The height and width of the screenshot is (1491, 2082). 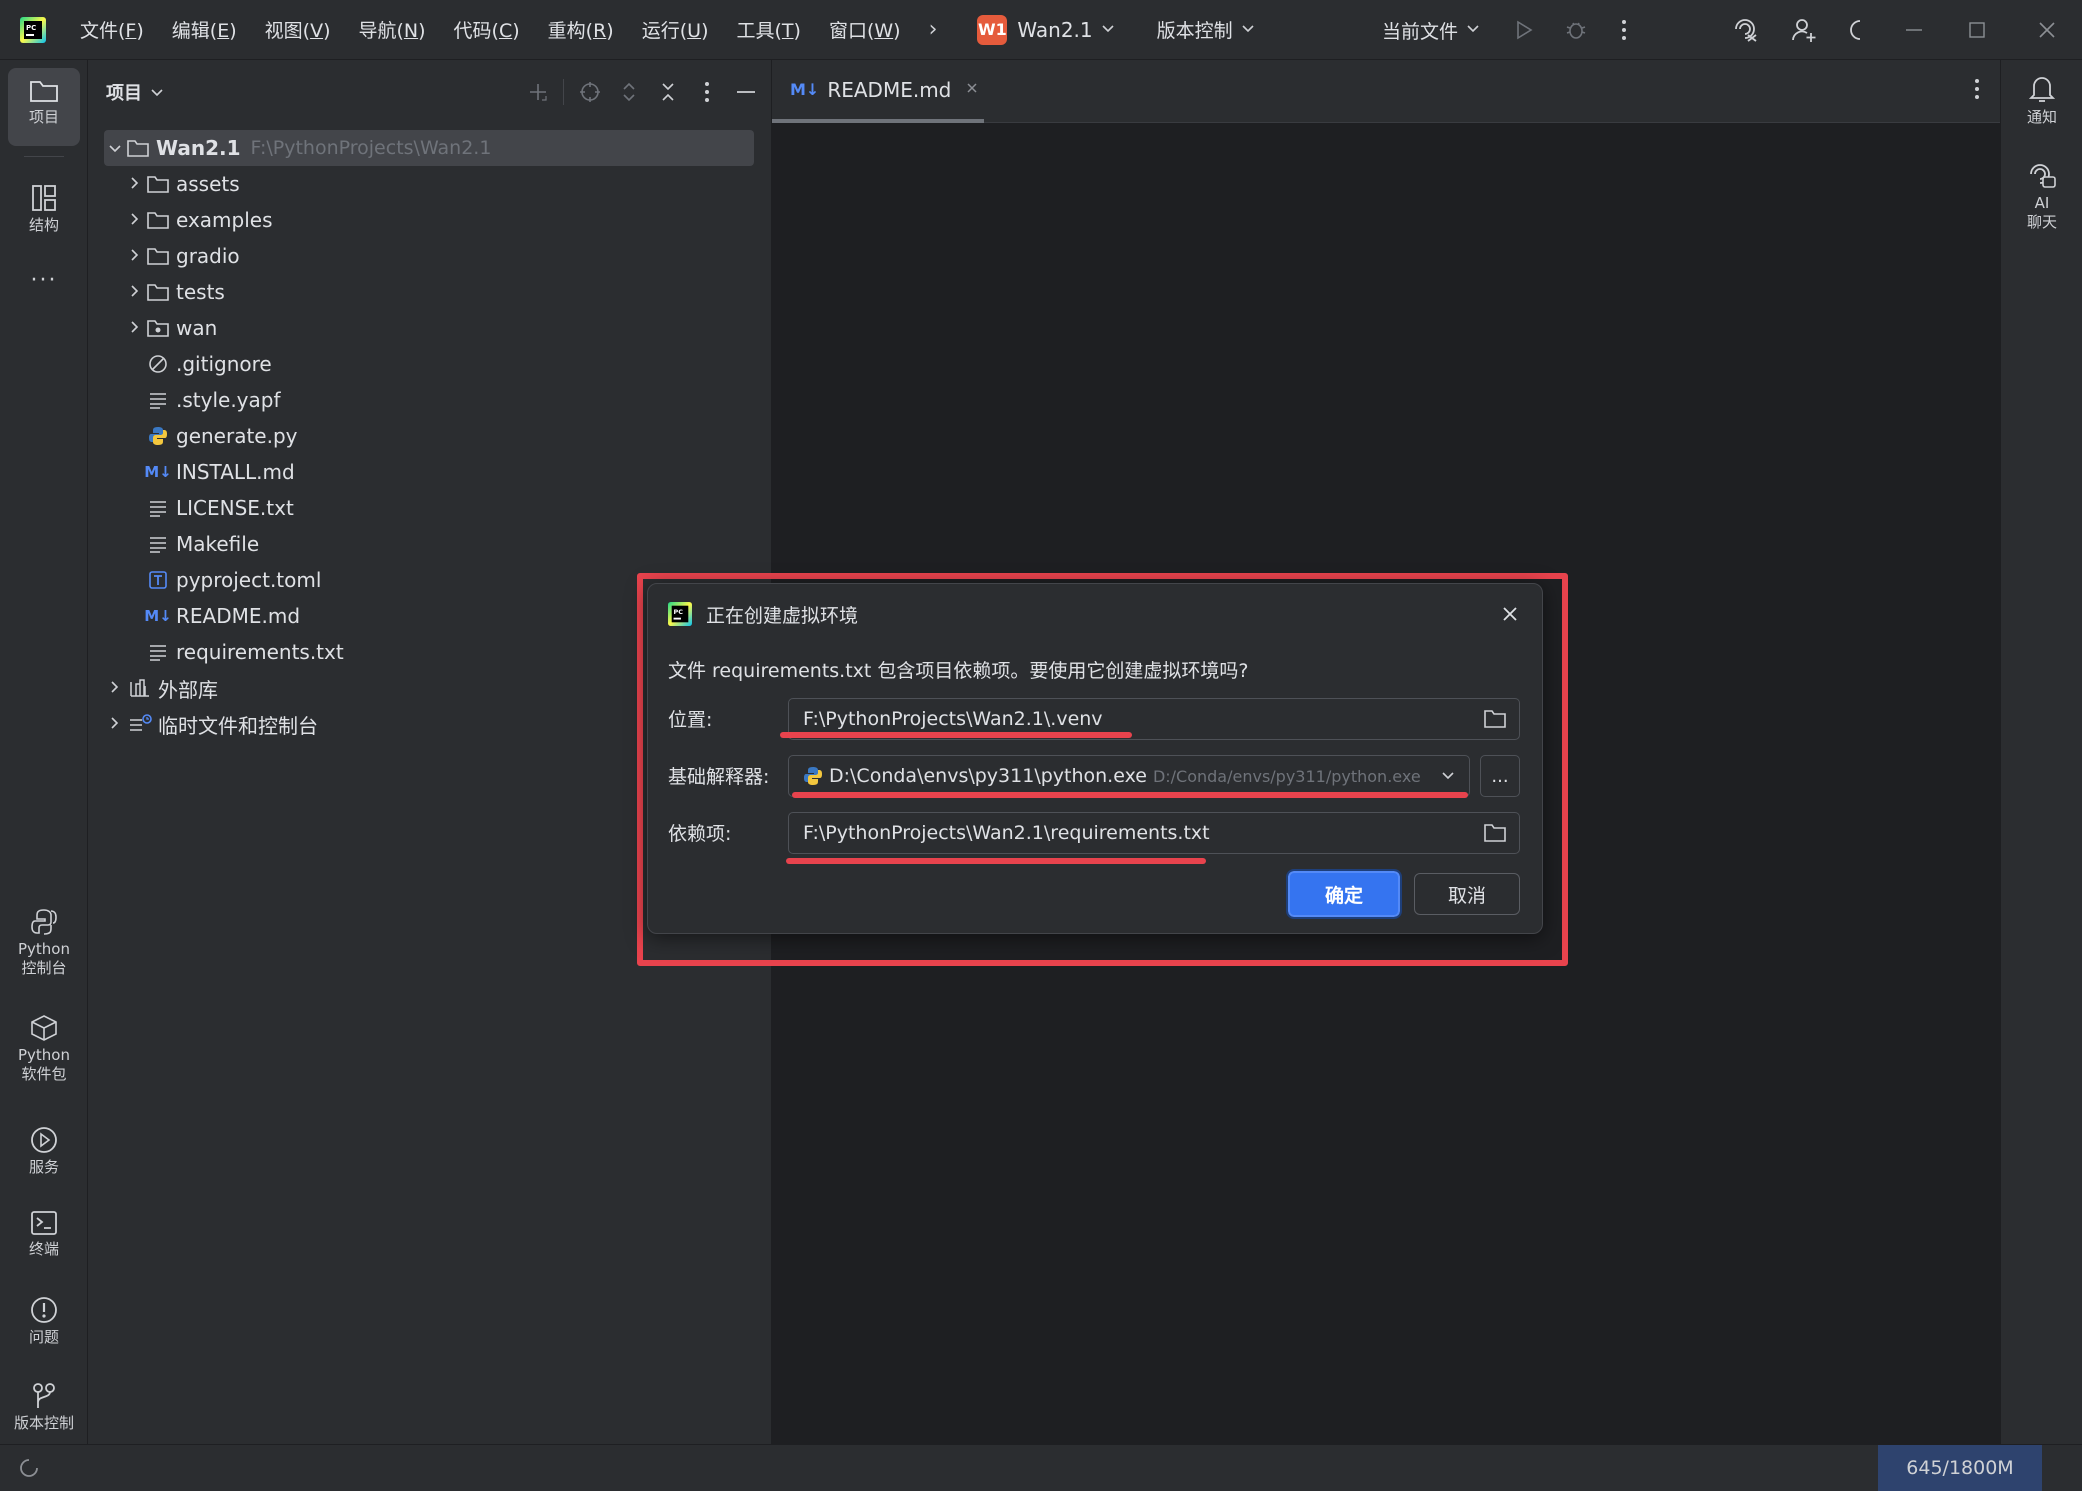 I want to click on close-window-icon, so click(x=2047, y=30).